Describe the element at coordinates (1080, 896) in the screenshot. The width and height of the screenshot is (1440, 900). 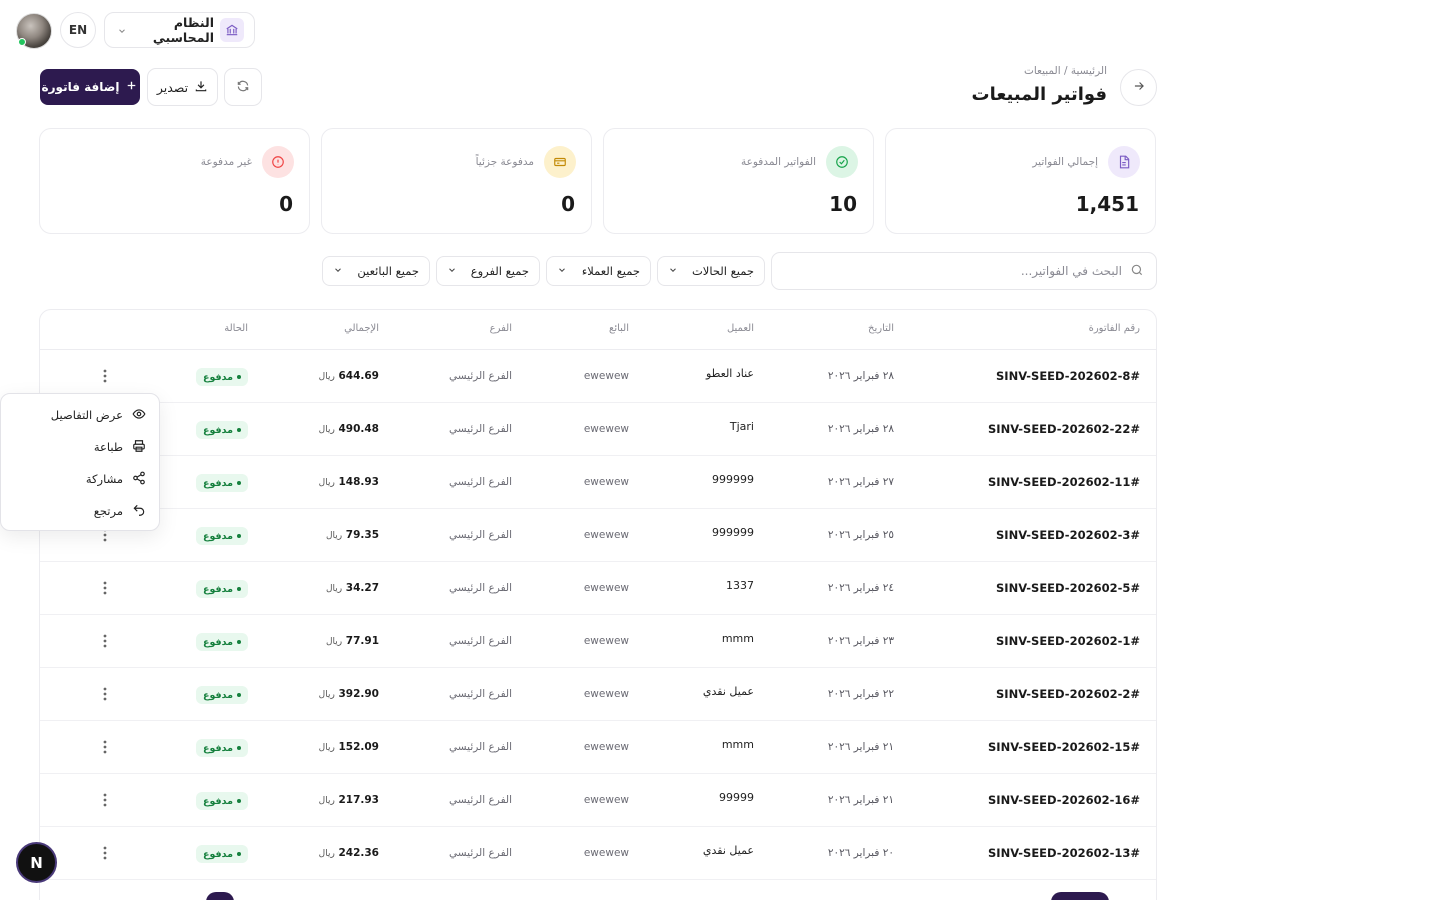
I see `pagination-next-button` at that location.